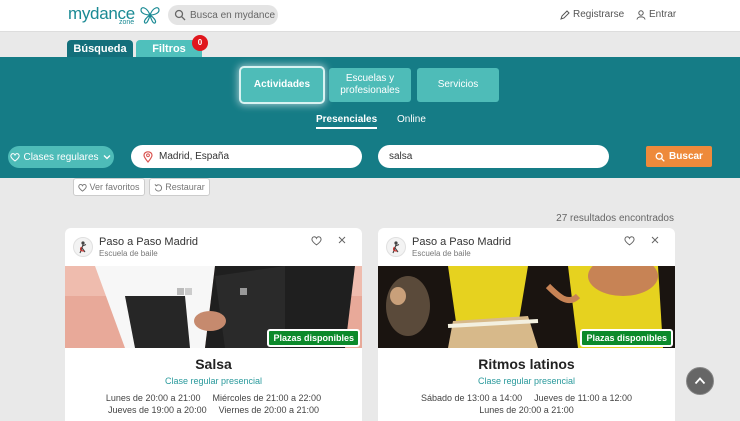 The height and width of the screenshot is (421, 740). I want to click on class-type-dropdown: Clases regulares, so click(61, 157).